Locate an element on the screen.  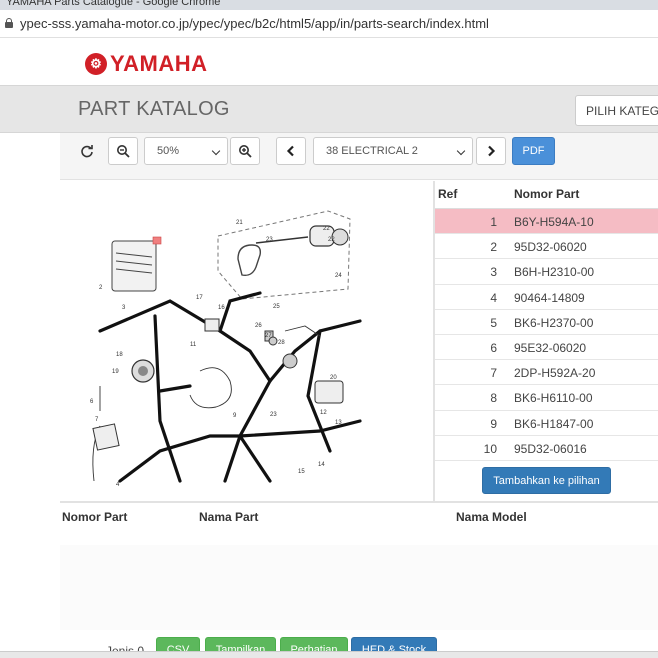
tuning-fork-emblem-icon: ⚙ is located at coordinates (96, 64).